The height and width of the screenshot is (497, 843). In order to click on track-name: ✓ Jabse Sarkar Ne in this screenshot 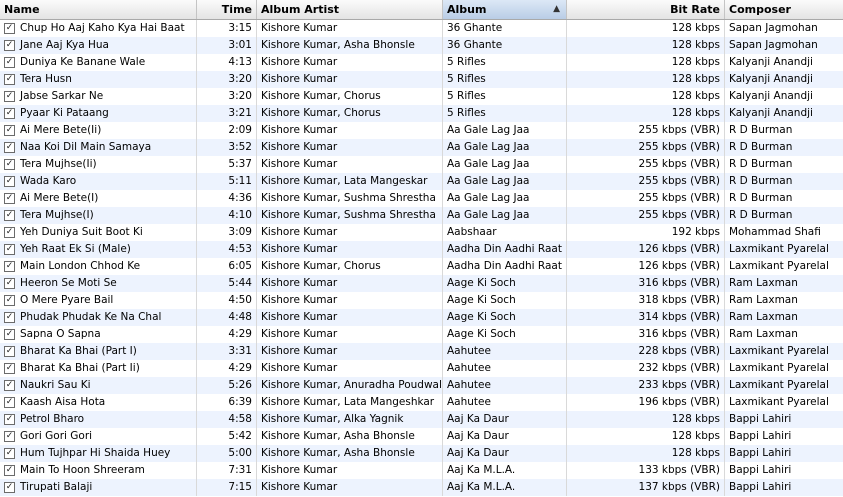, I will do `click(98, 96)`.